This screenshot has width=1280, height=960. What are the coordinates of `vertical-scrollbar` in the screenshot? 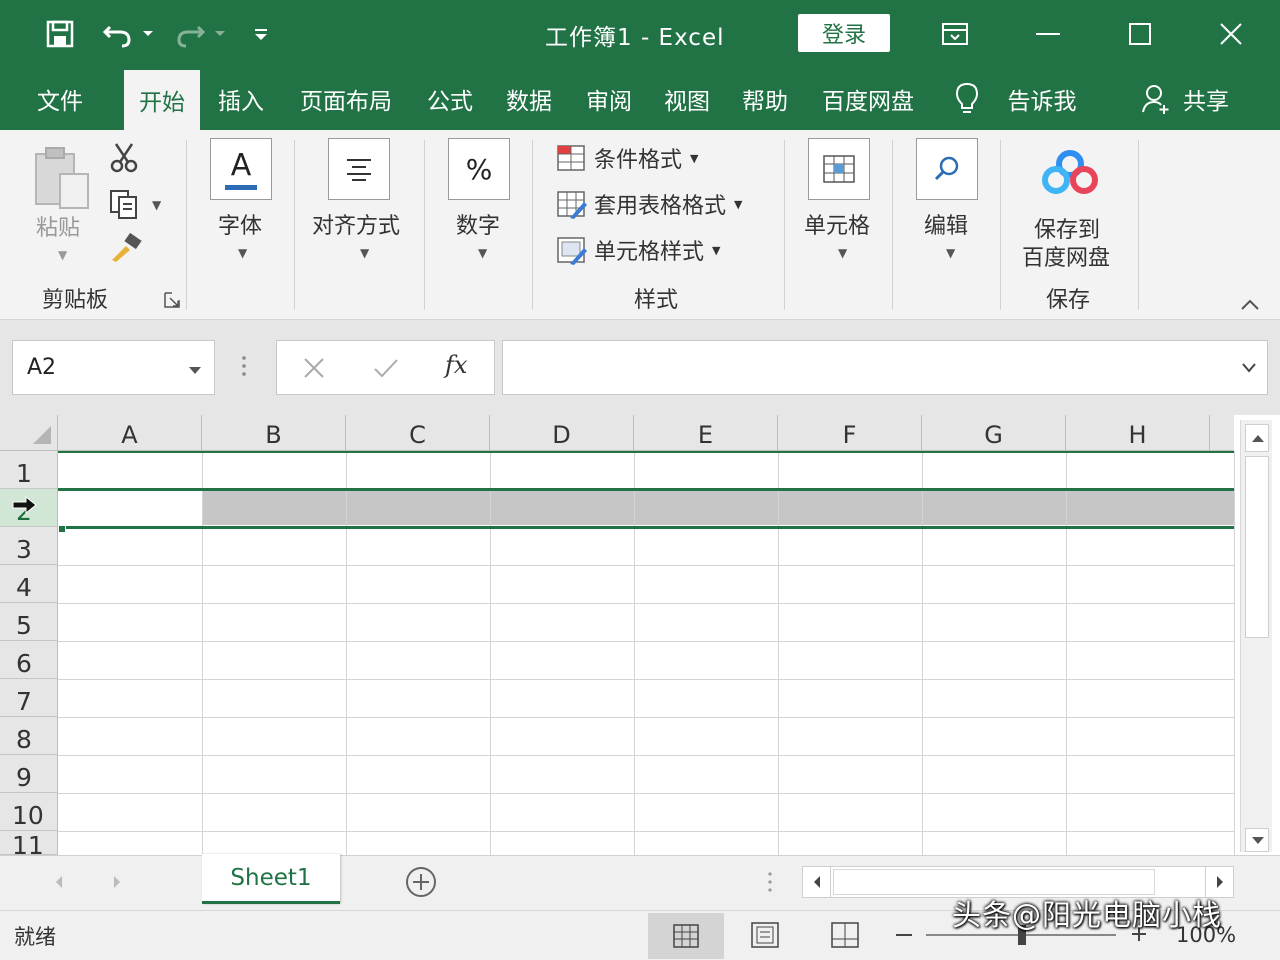 It's located at (1256, 636).